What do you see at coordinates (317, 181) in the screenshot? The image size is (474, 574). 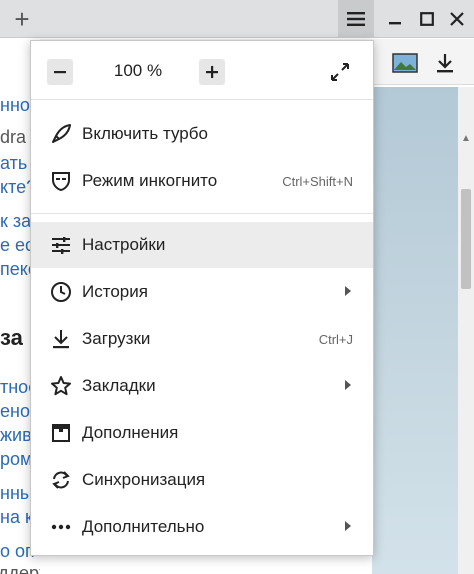 I see `shortcut-text: Ctrl+Shift+N` at bounding box center [317, 181].